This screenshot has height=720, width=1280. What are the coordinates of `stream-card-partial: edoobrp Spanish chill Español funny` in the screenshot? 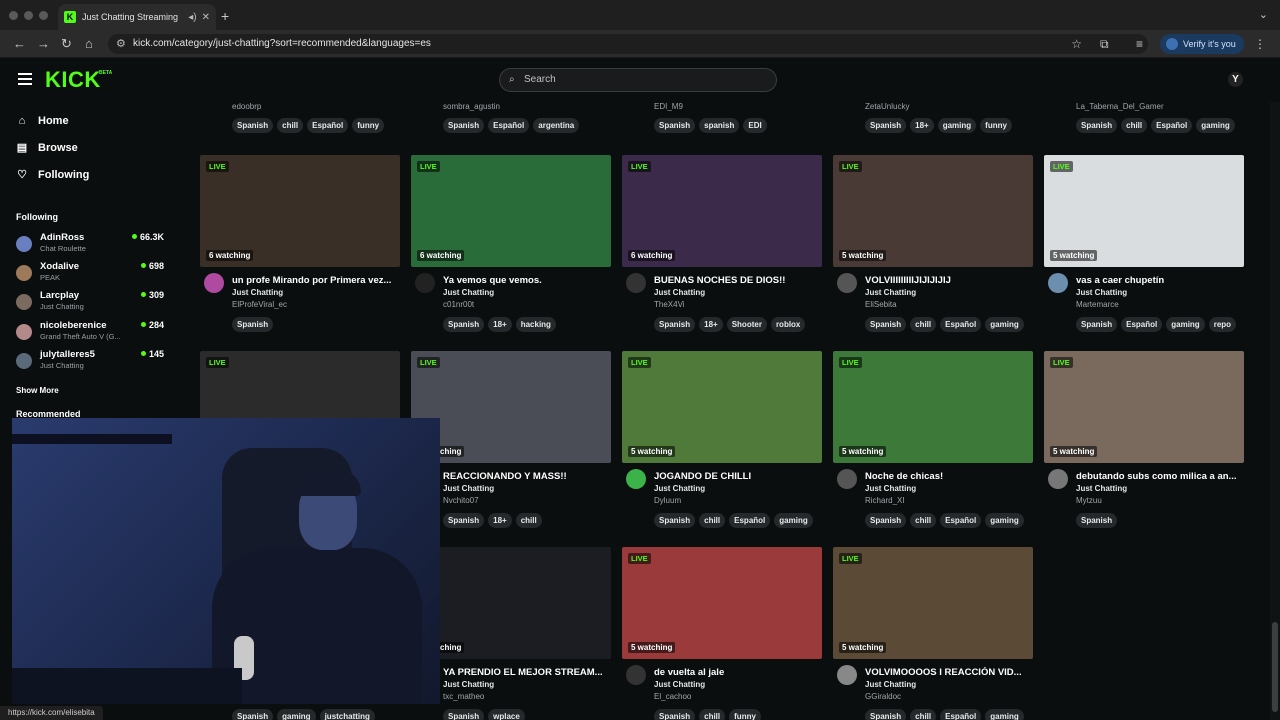 It's located at (300, 122).